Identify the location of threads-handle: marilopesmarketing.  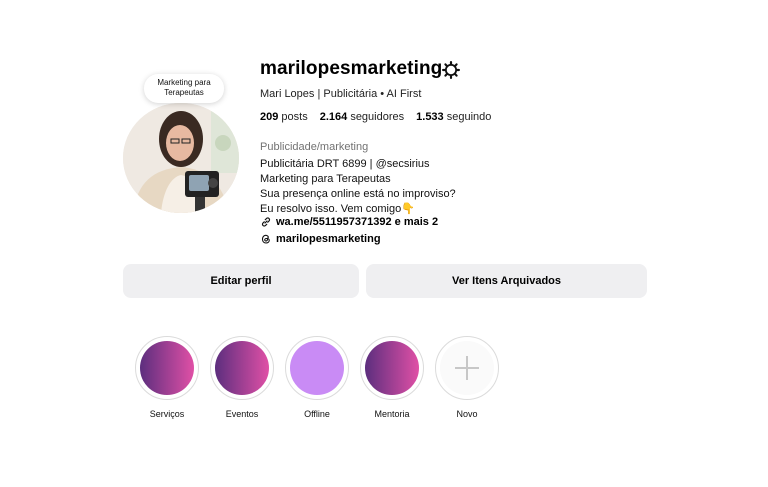
(328, 239).